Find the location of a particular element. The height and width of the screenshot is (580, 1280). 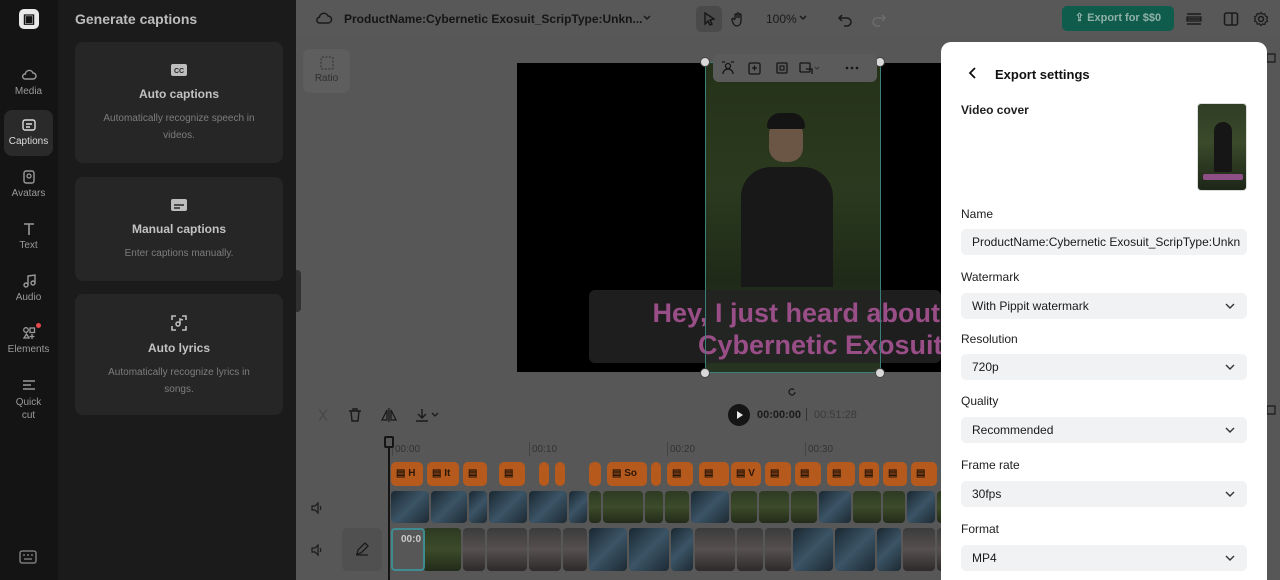

selected-video-clip: 00:0 is located at coordinates (408, 549).